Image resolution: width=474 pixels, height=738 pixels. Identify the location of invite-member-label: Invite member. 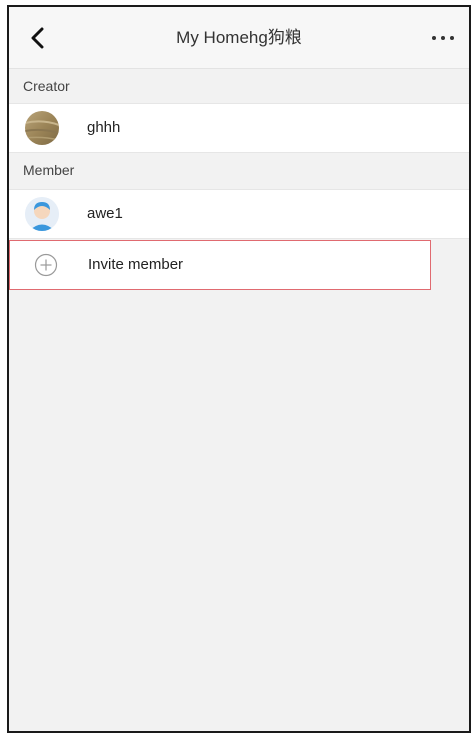
(136, 264).